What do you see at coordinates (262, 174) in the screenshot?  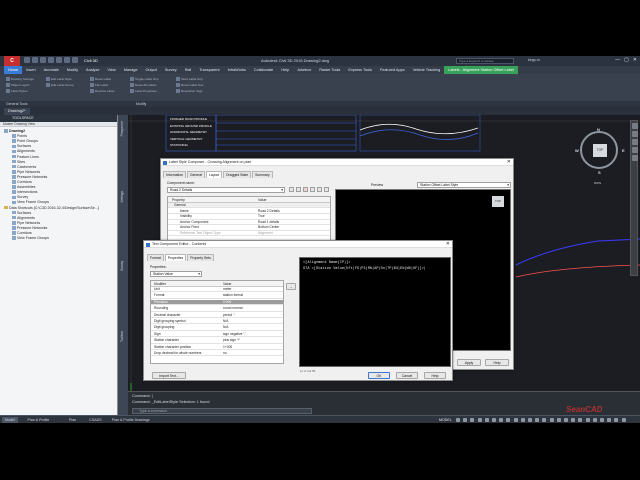 I see `composer-tab-summary: Summary` at bounding box center [262, 174].